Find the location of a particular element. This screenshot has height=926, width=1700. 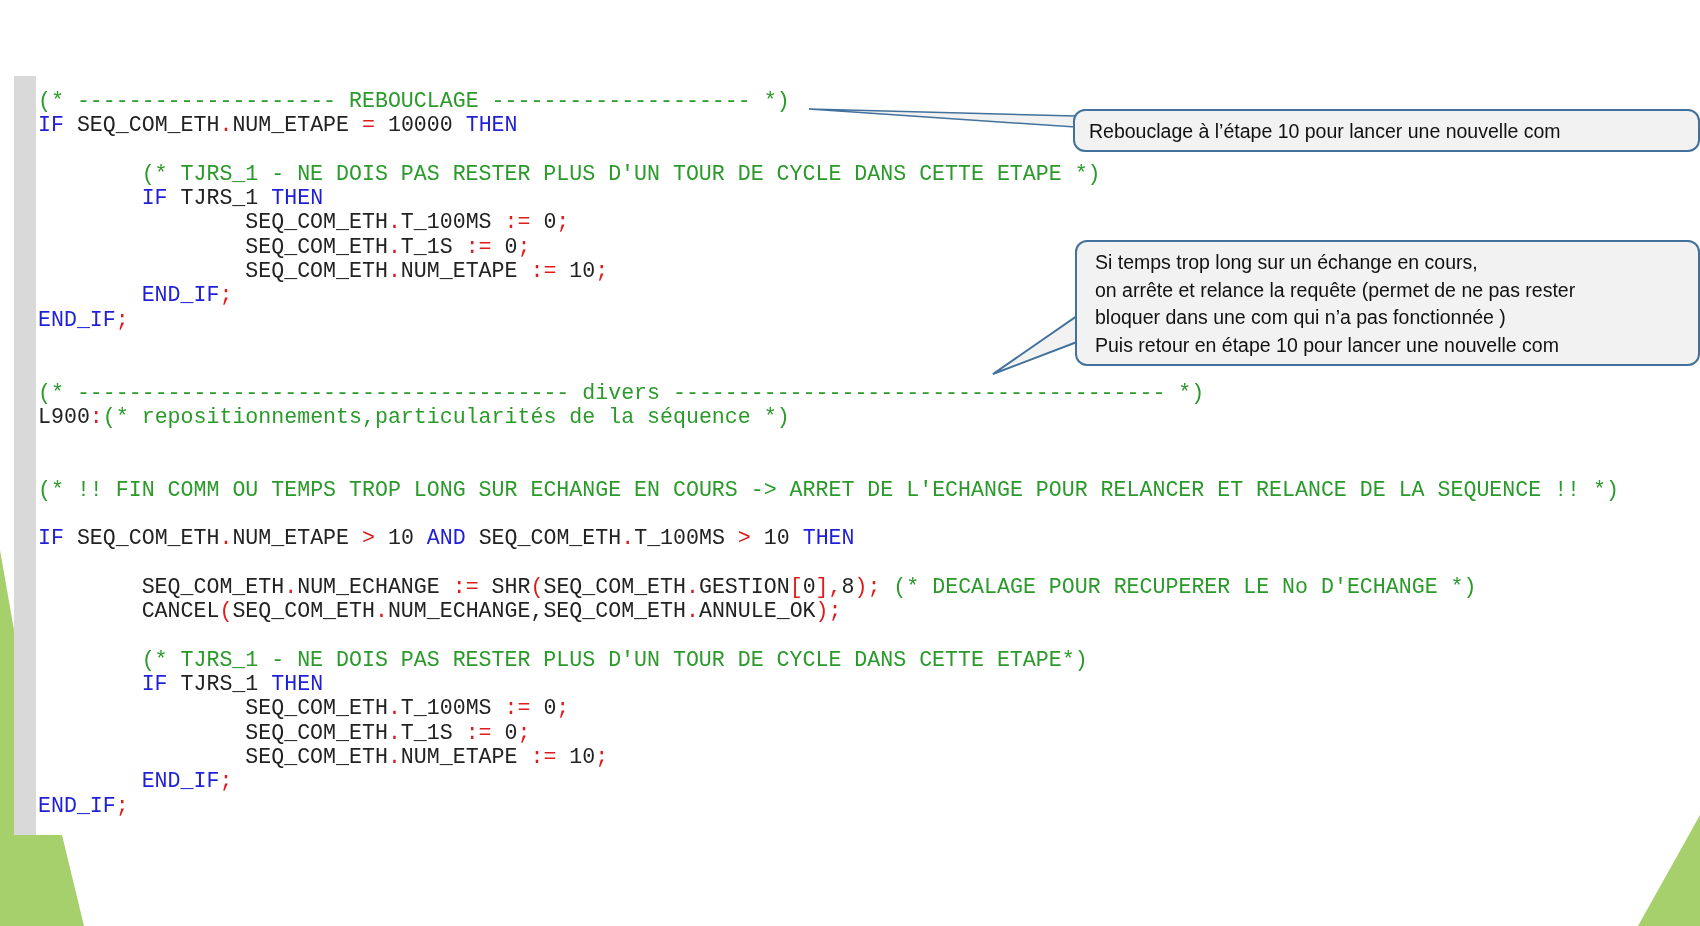

callout-note: Si temps trop long sur un échange en cours, on arrête et relance la requête (permet de ne pas rester bloquer dans une com qui n’a pas fonctionnée ) Puis retour en étape 10 pour lancer une nouvelle com is located at coordinates (1387, 303).